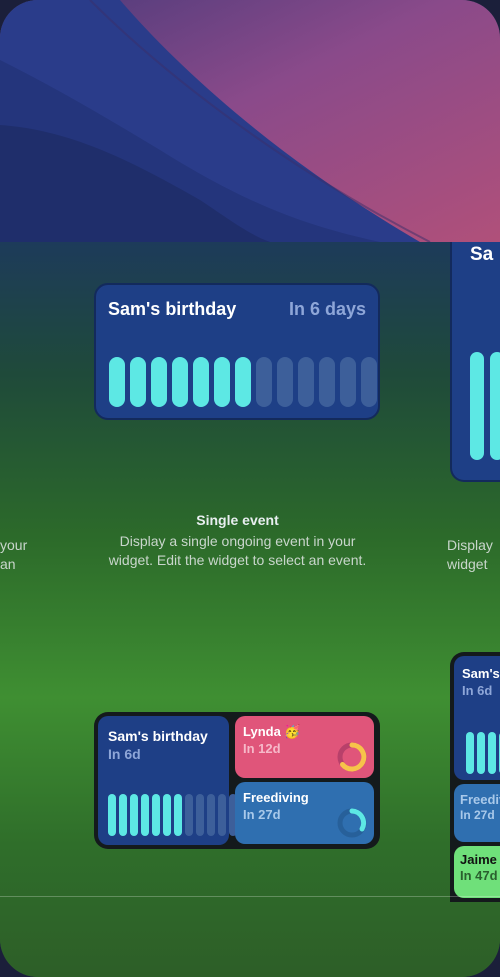 The height and width of the screenshot is (977, 500). What do you see at coordinates (480, 799) in the screenshot?
I see `event-card-title: Freediv` at bounding box center [480, 799].